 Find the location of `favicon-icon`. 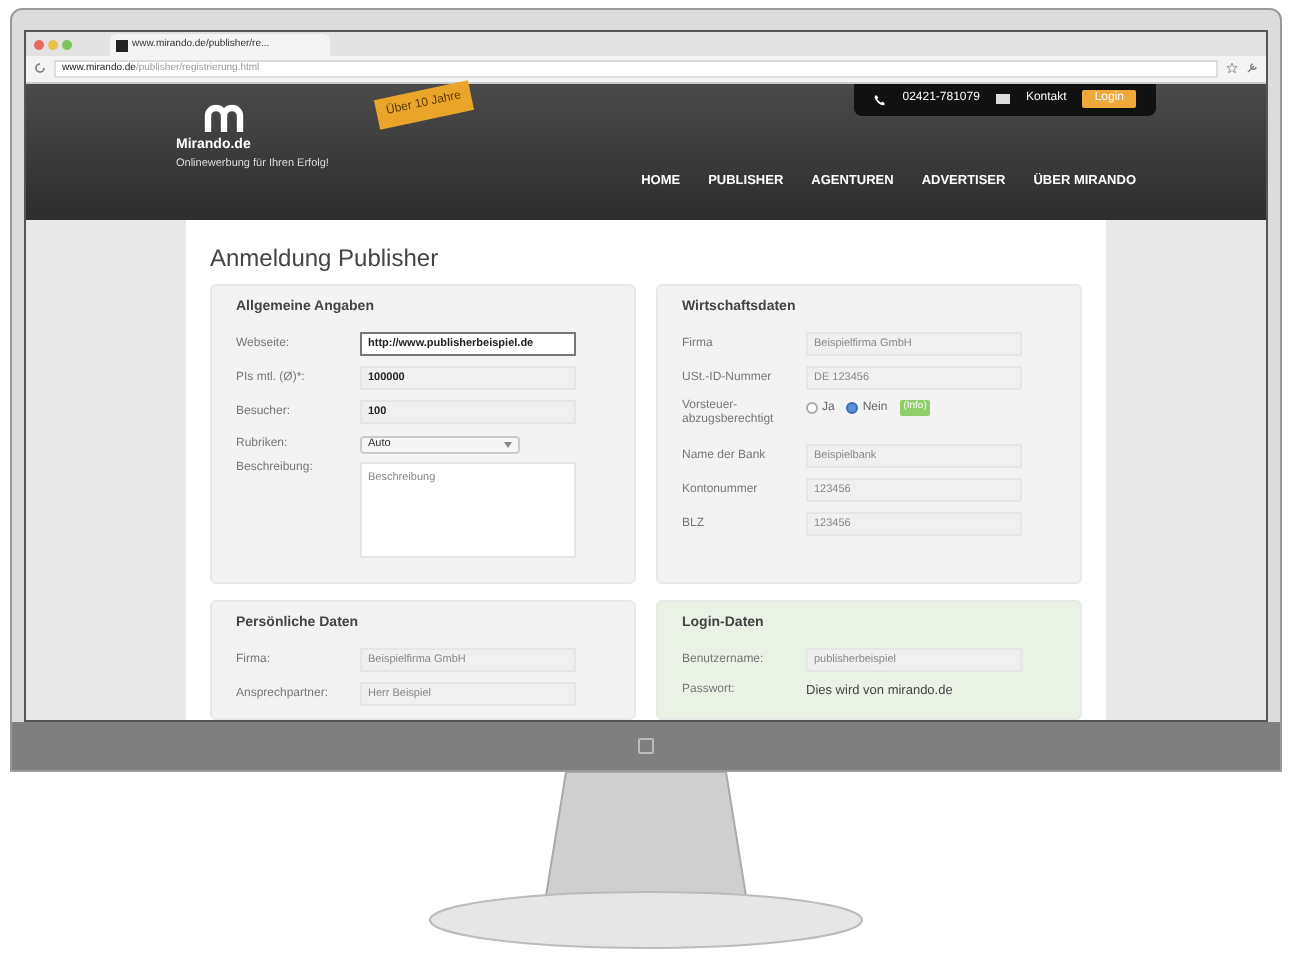

favicon-icon is located at coordinates (122, 45).